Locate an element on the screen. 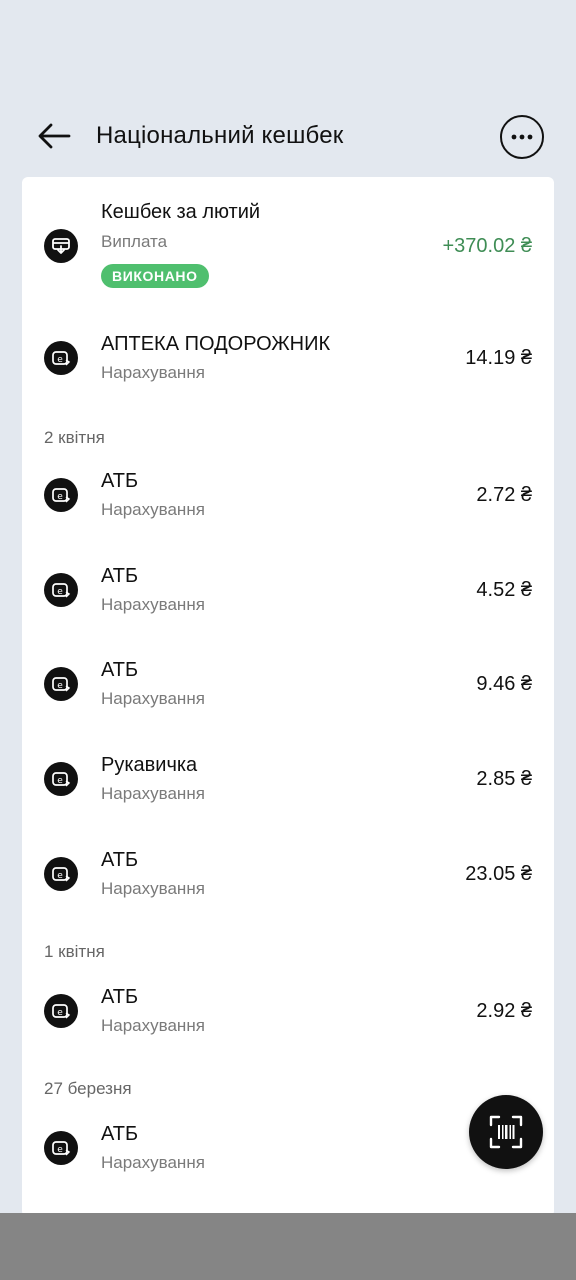 The width and height of the screenshot is (576, 1280). transaction-amount: 4.52 ₴ is located at coordinates (504, 590).